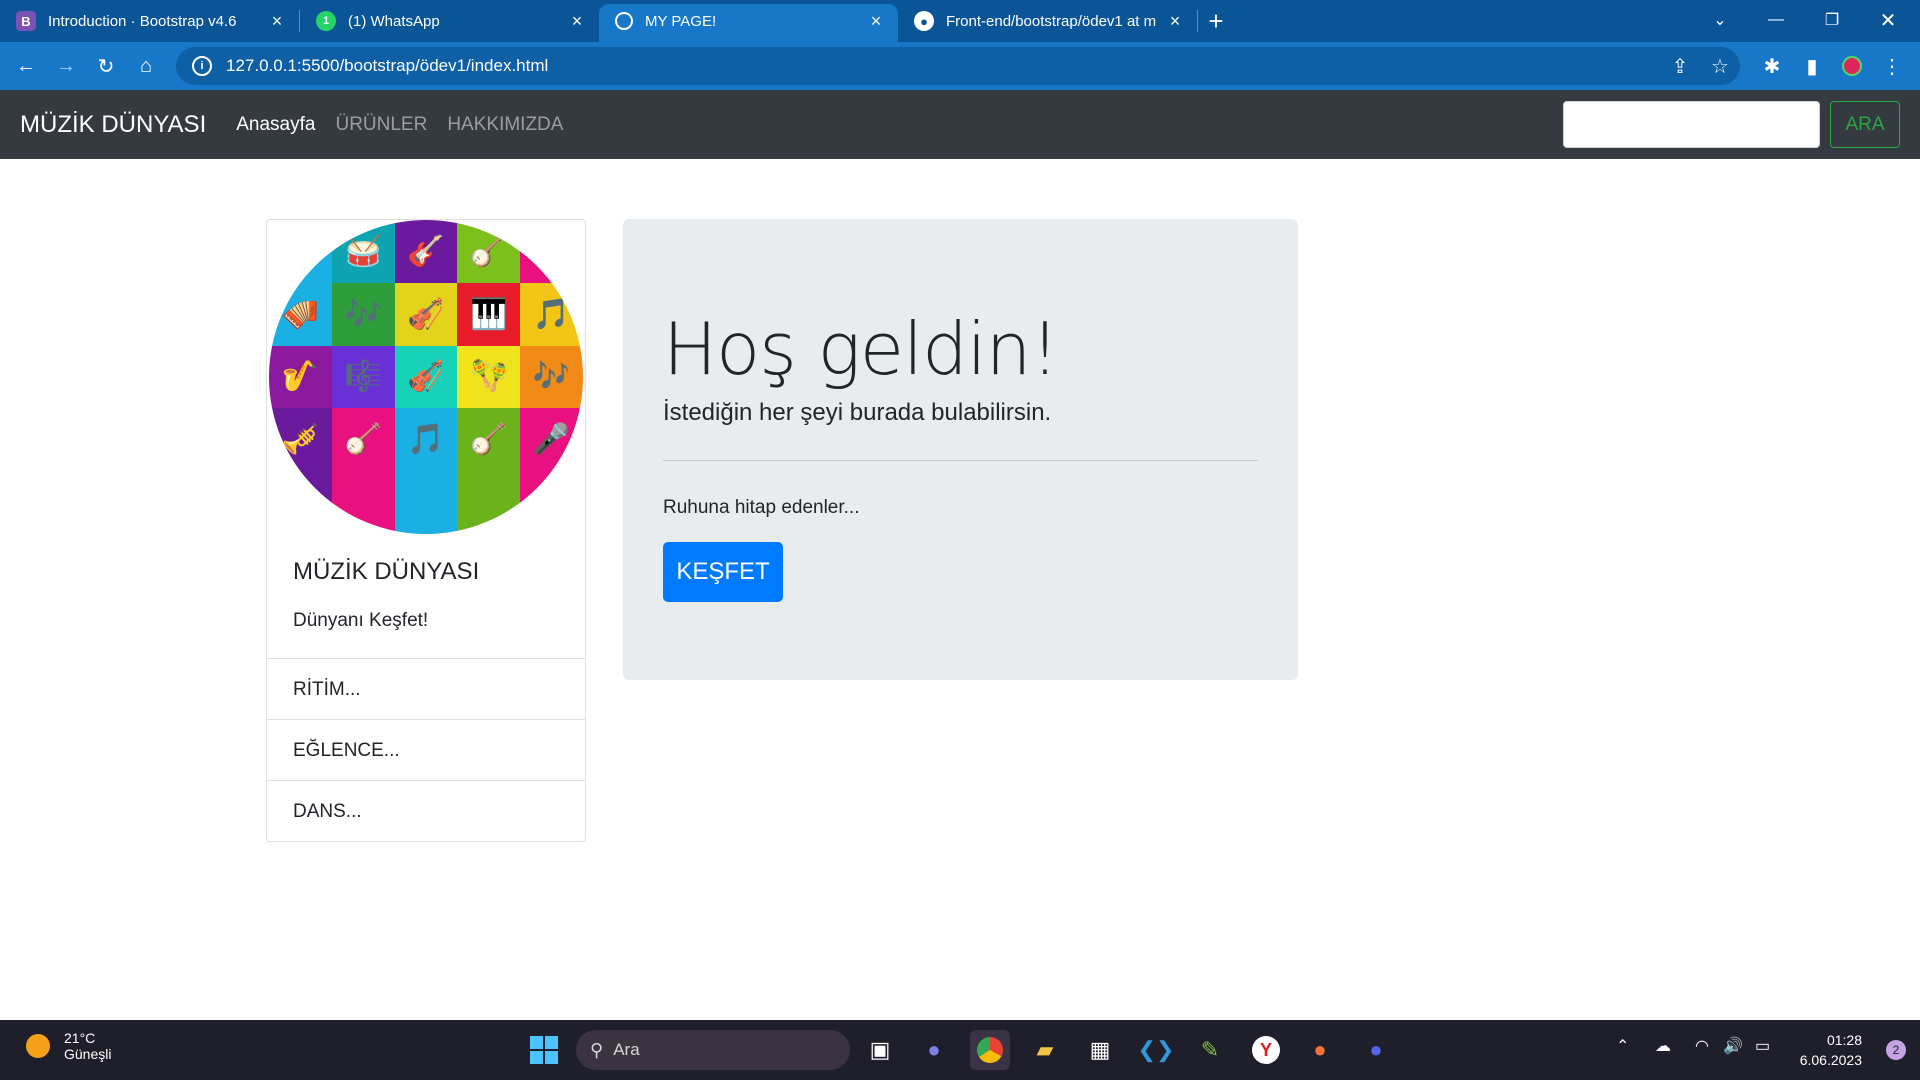  What do you see at coordinates (300, 440) in the screenshot?
I see `flute-icon: 🎺` at bounding box center [300, 440].